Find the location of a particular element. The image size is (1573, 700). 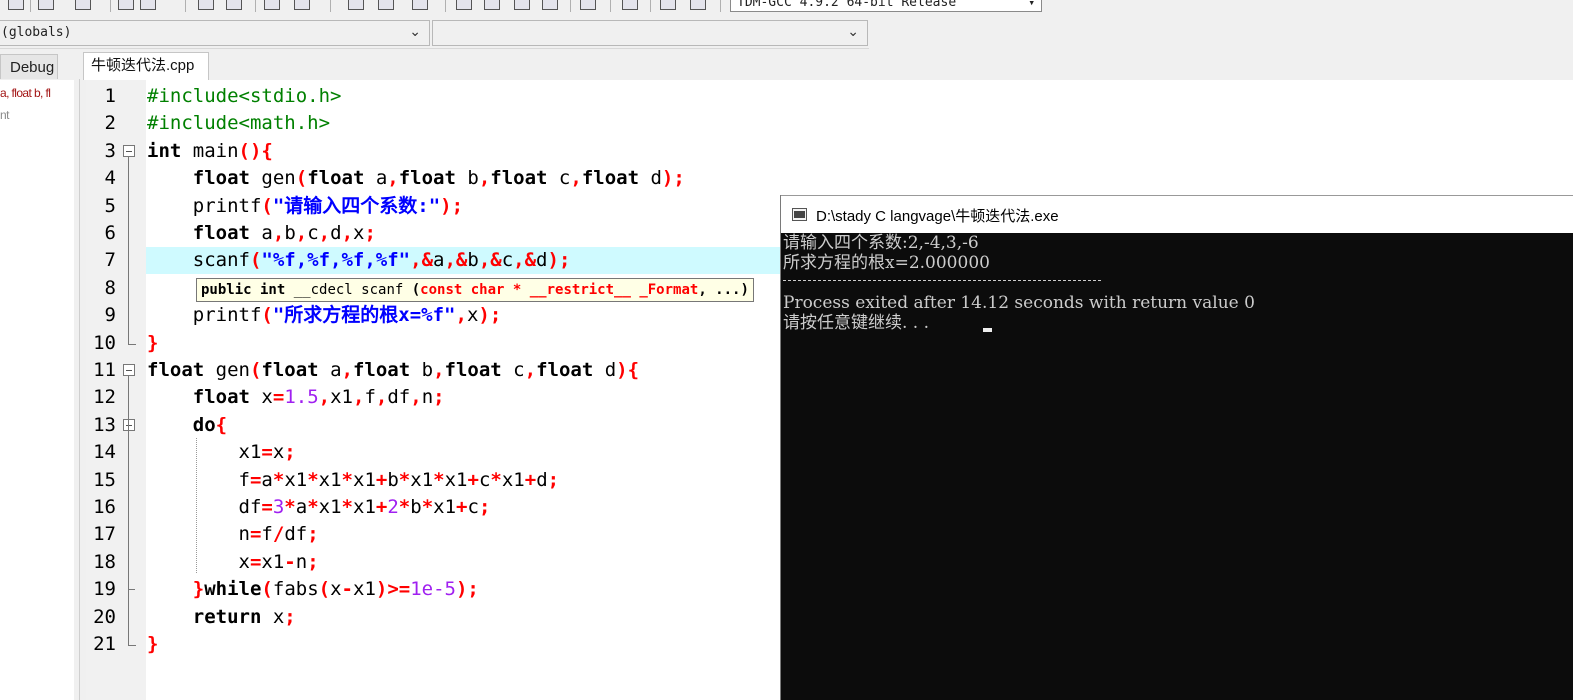

code-line: df=3*a*x1*x1+2*b*x1+c; is located at coordinates (319, 507).